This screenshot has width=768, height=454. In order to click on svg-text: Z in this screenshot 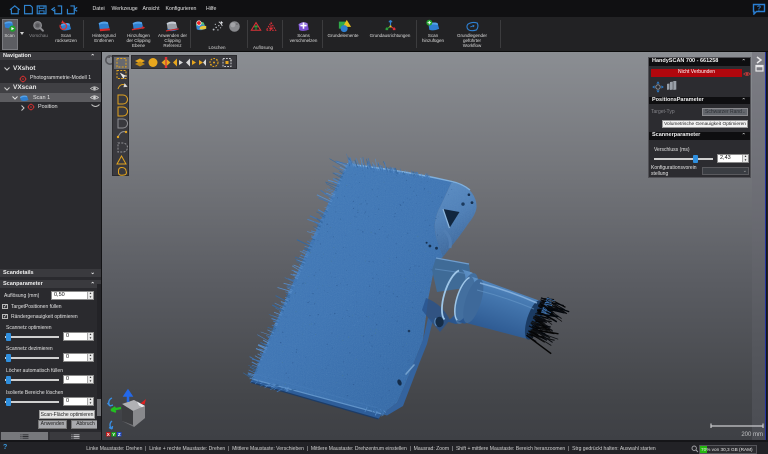, I will do `click(119, 434)`.